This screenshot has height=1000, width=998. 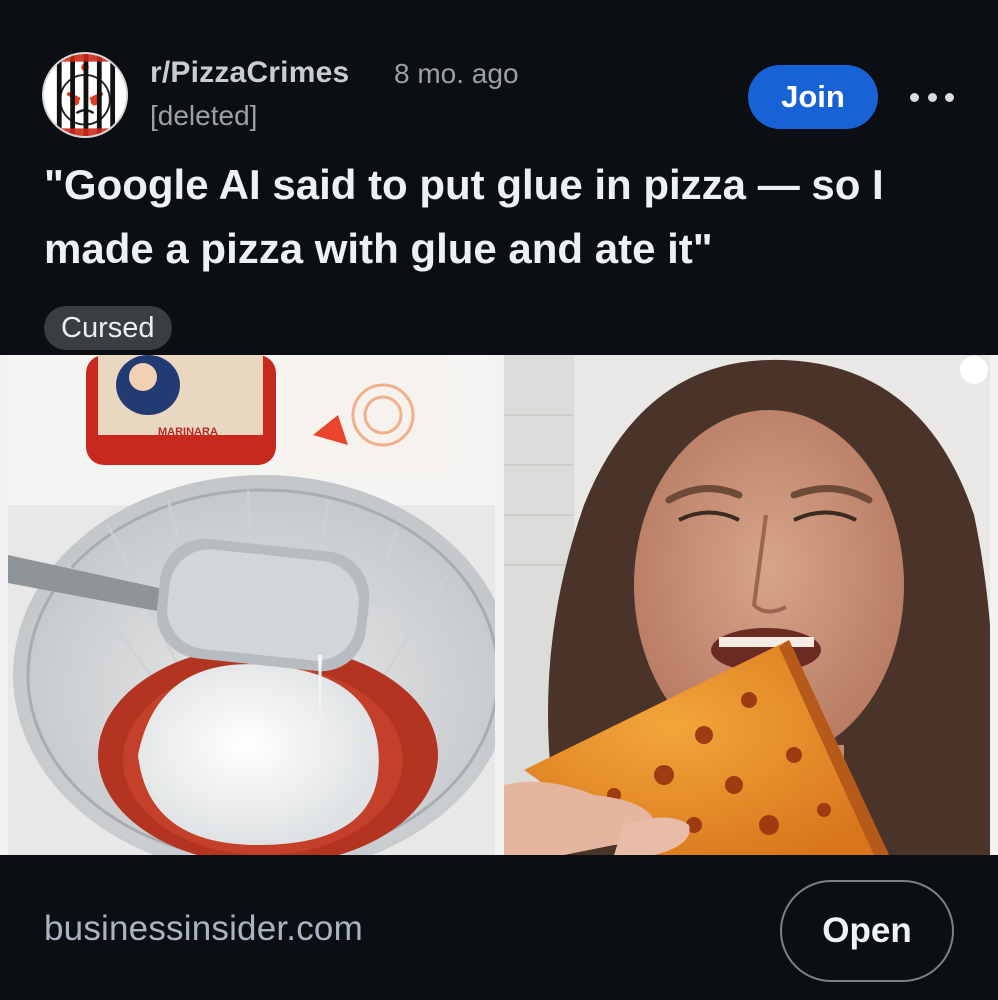 I want to click on open-link-button: Open, so click(x=867, y=931).